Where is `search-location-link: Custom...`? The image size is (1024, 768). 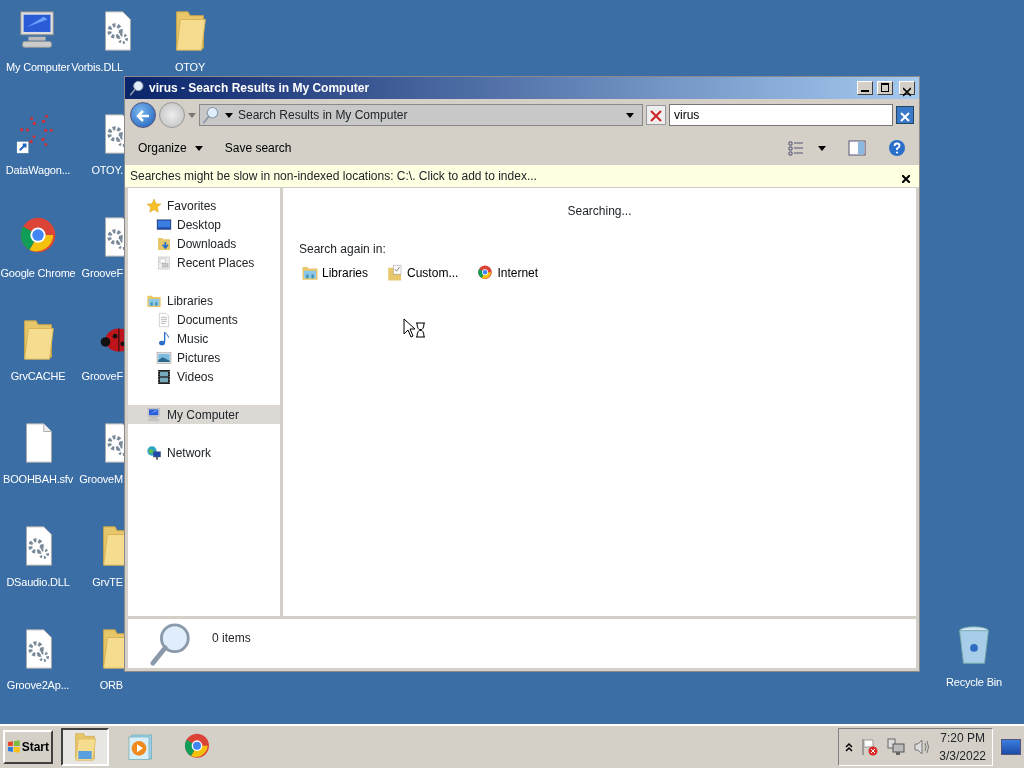 search-location-link: Custom... is located at coordinates (422, 273).